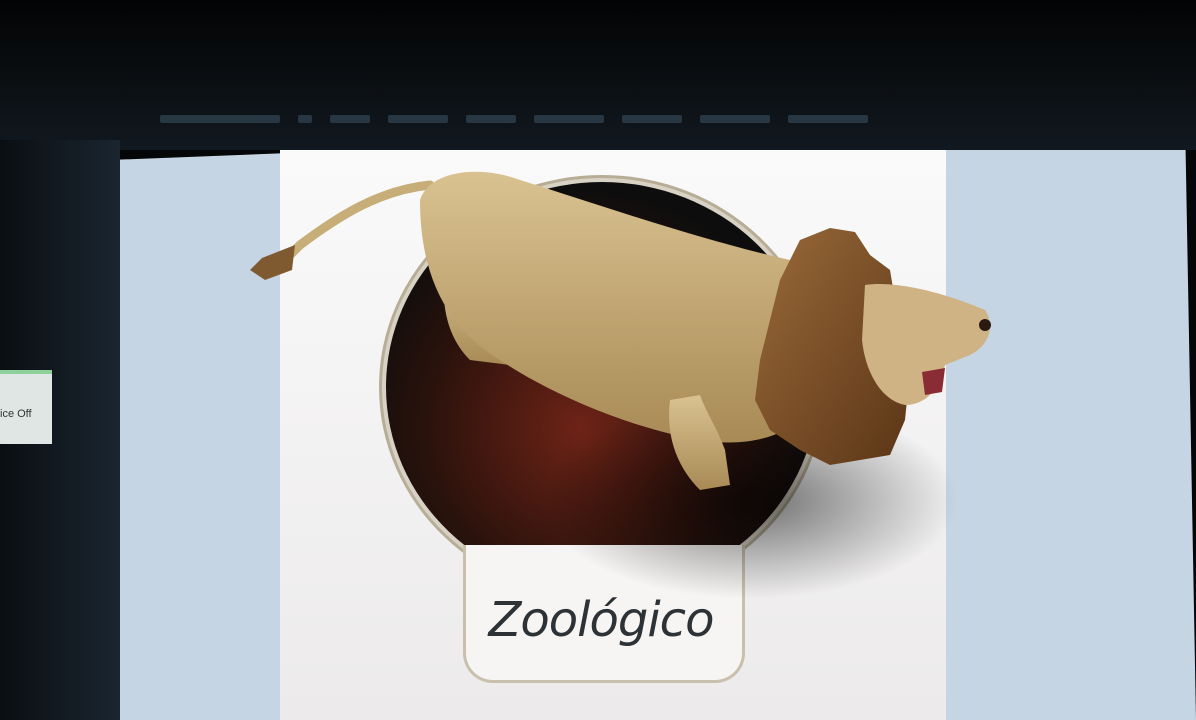 This screenshot has height=720, width=1196. What do you see at coordinates (985, 325) in the screenshot?
I see `lion-nose` at bounding box center [985, 325].